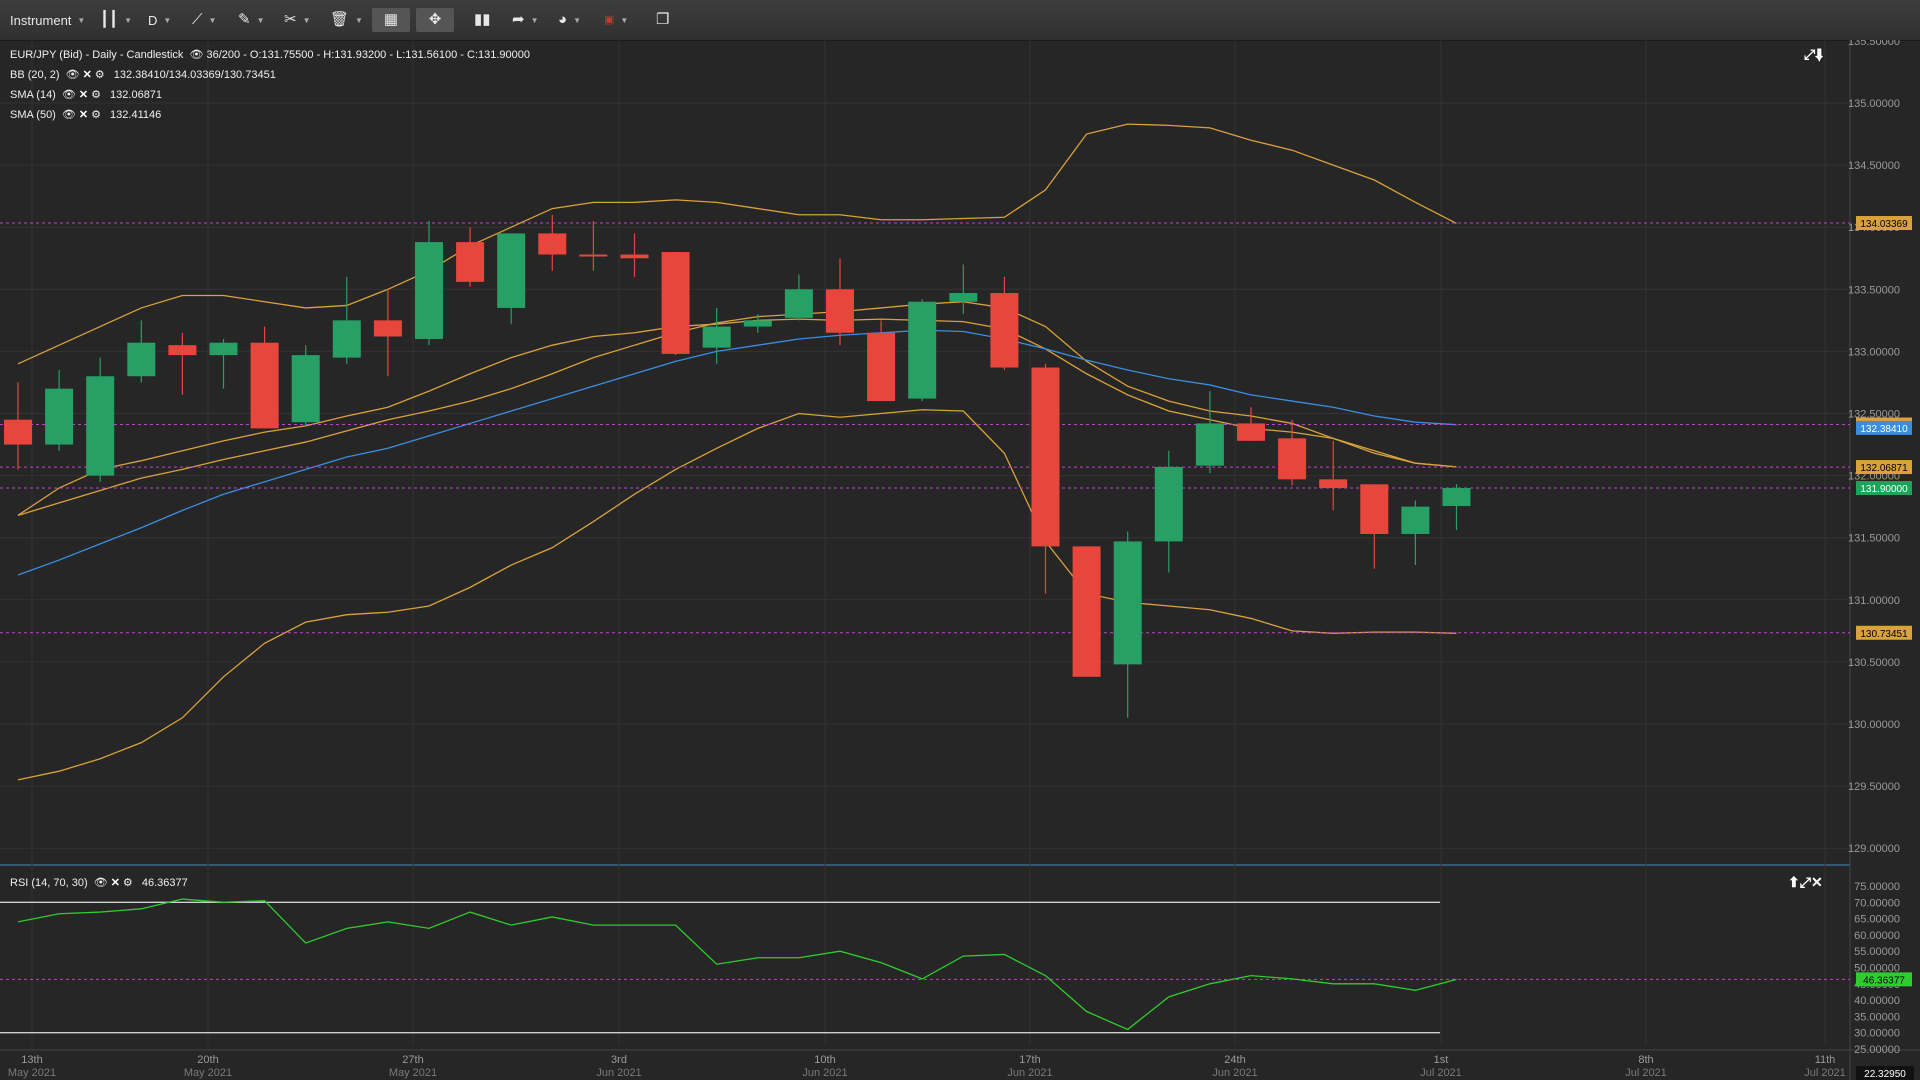  I want to click on rsi-tick-label: 55.00000, so click(1877, 952).